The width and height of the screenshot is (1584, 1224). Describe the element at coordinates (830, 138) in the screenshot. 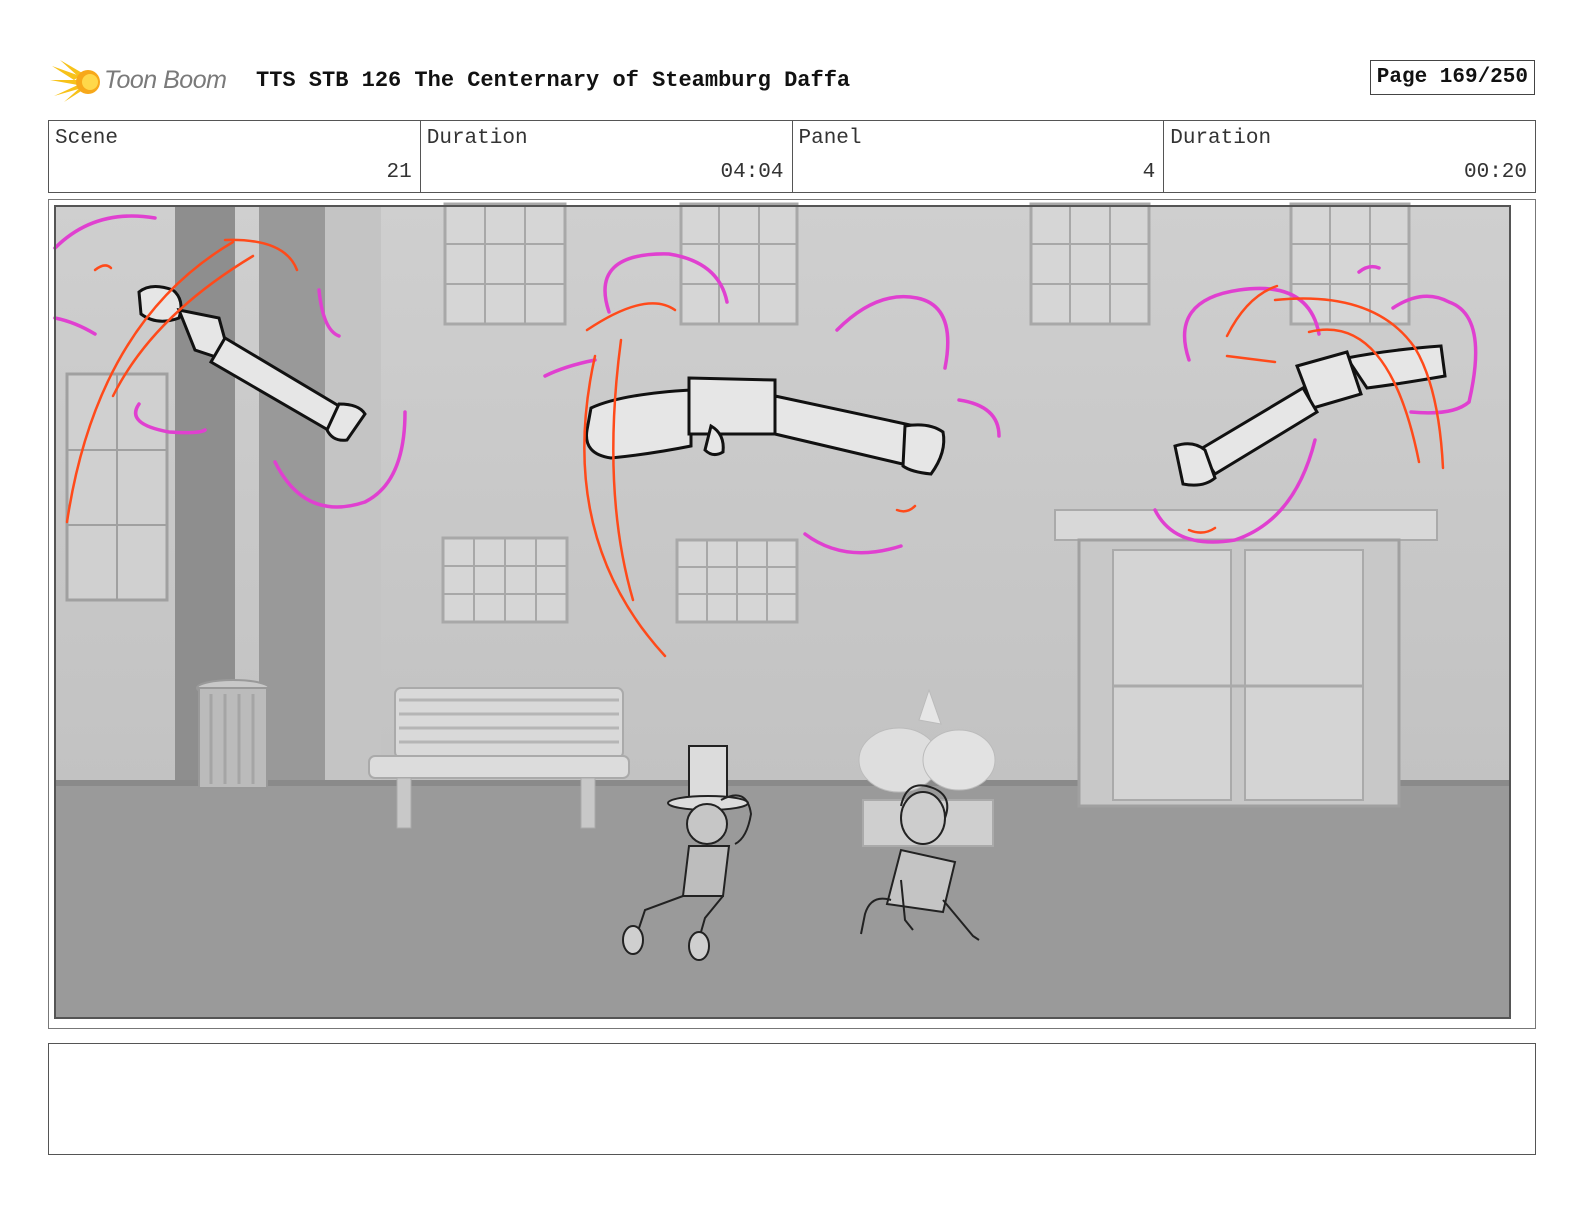

I see `panel-label: Panel` at that location.